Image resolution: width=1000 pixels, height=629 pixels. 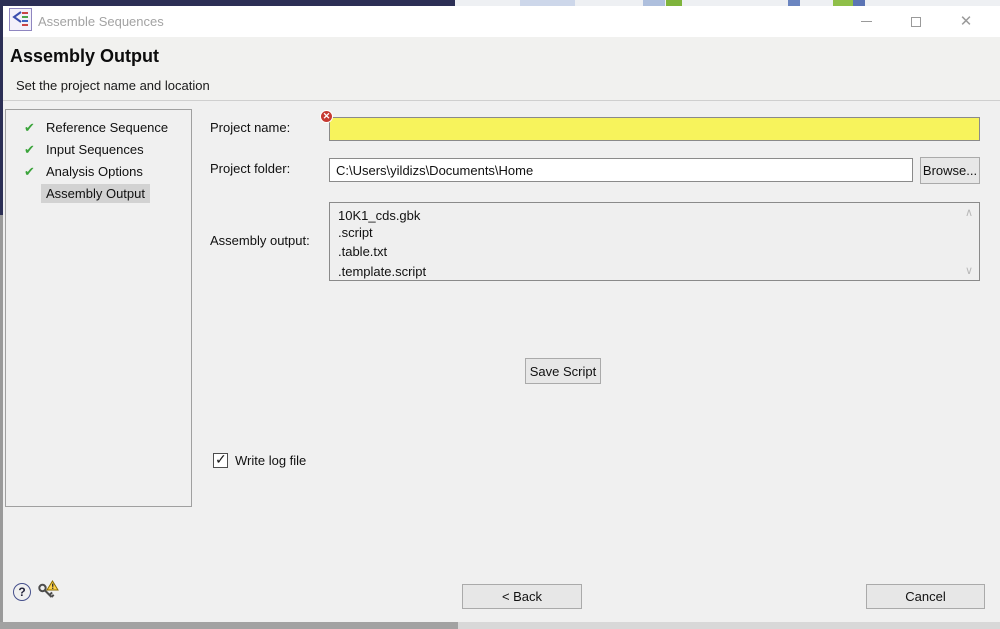 I want to click on minimize-button, so click(x=866, y=21).